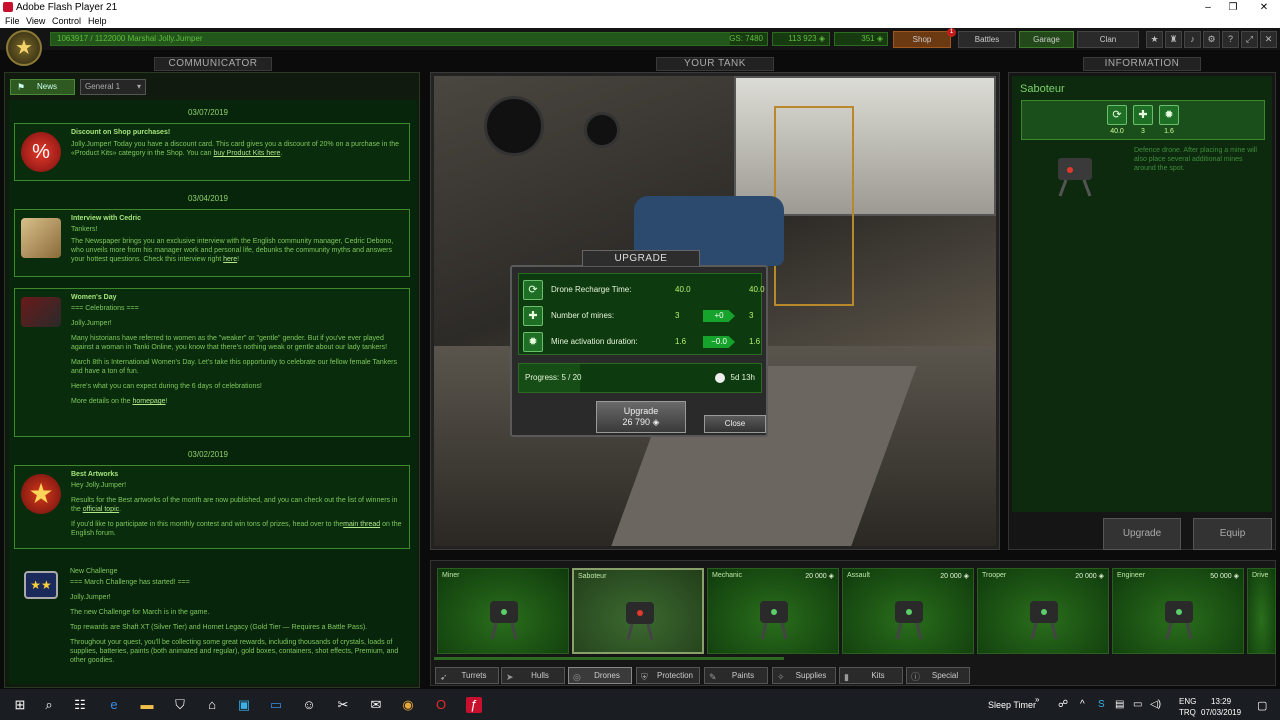 Image resolution: width=1280 pixels, height=720 pixels. Describe the element at coordinates (246, 153) in the screenshot. I see `buy-product-kits-link: buy Product Kits here` at that location.